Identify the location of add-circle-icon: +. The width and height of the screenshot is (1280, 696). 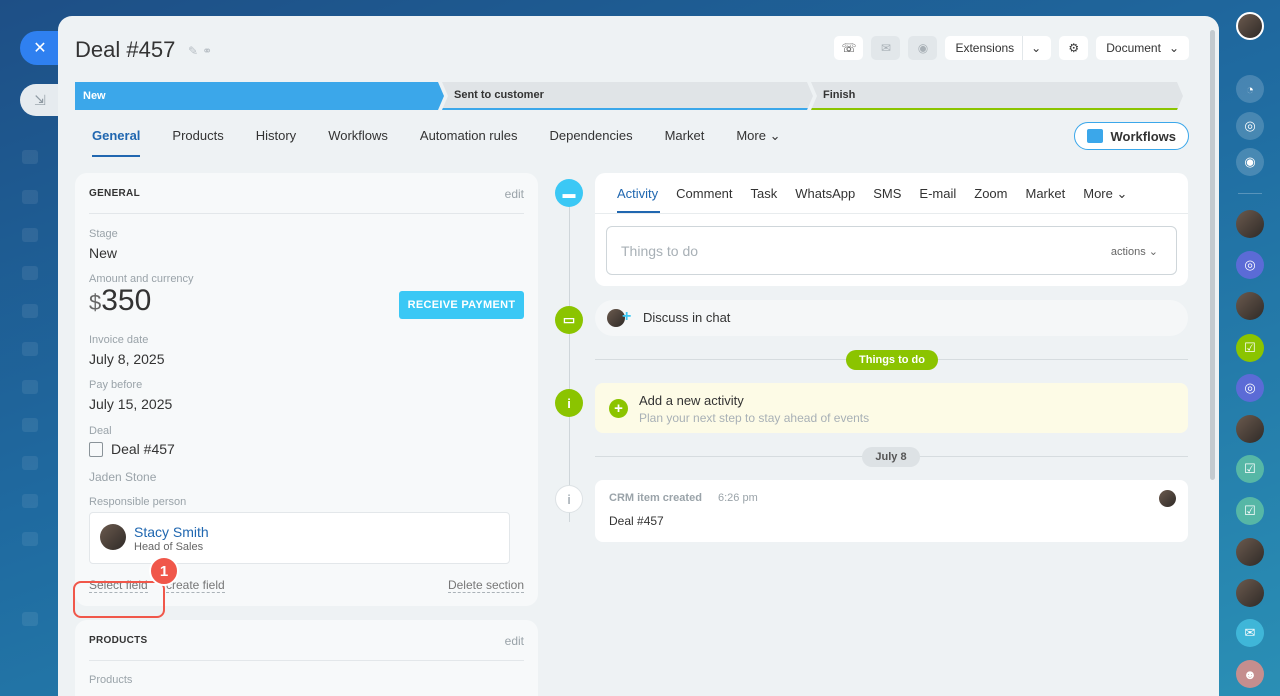
(618, 408).